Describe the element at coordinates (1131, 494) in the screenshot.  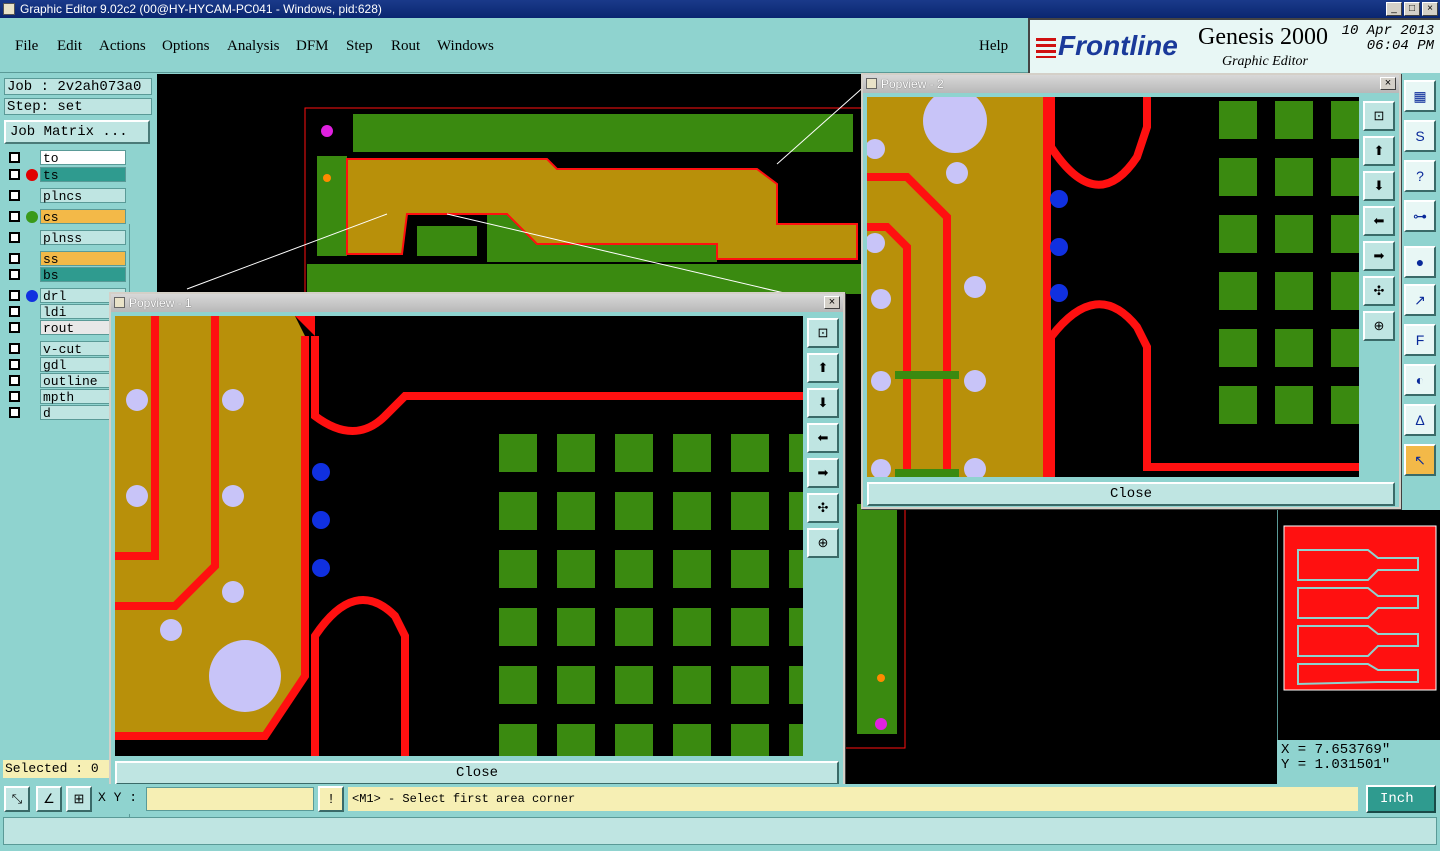
I see `popview-2-close-button: Close` at that location.